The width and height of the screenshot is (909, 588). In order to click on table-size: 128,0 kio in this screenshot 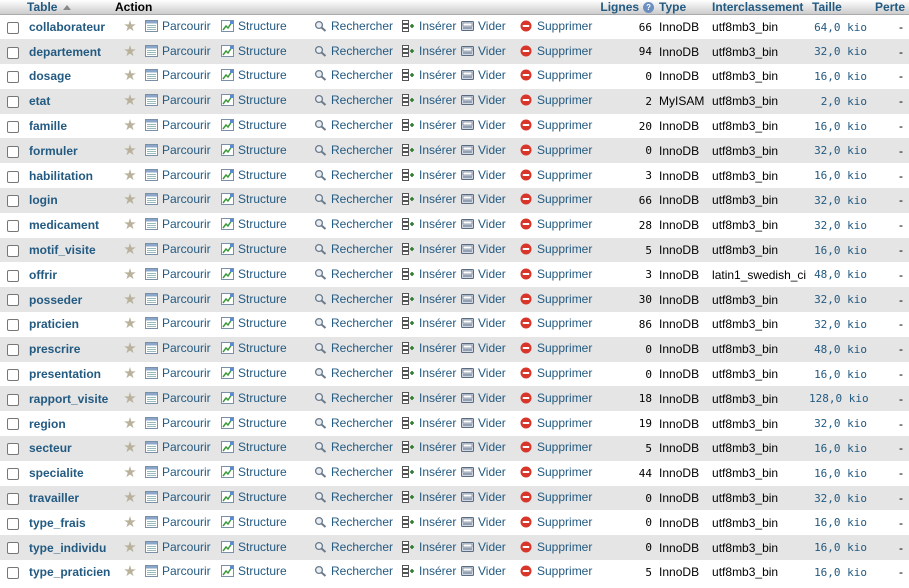, I will do `click(841, 398)`.